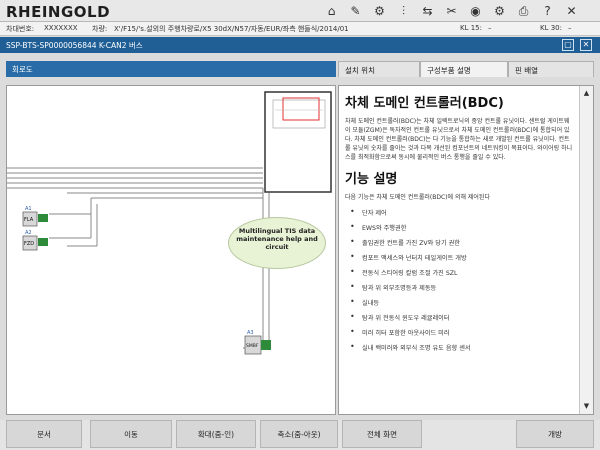 The image size is (600, 450). Describe the element at coordinates (379, 11) in the screenshot. I see `car-icon: ⚙` at that location.